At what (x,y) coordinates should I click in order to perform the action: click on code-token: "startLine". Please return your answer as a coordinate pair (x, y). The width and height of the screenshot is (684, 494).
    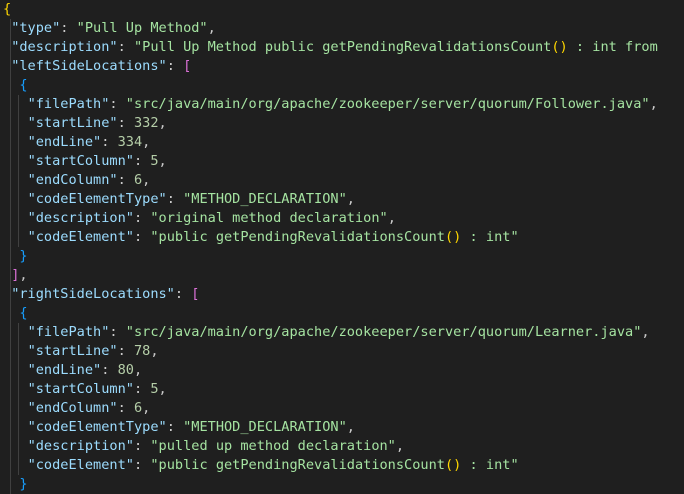
    Looking at the image, I should click on (72, 351).